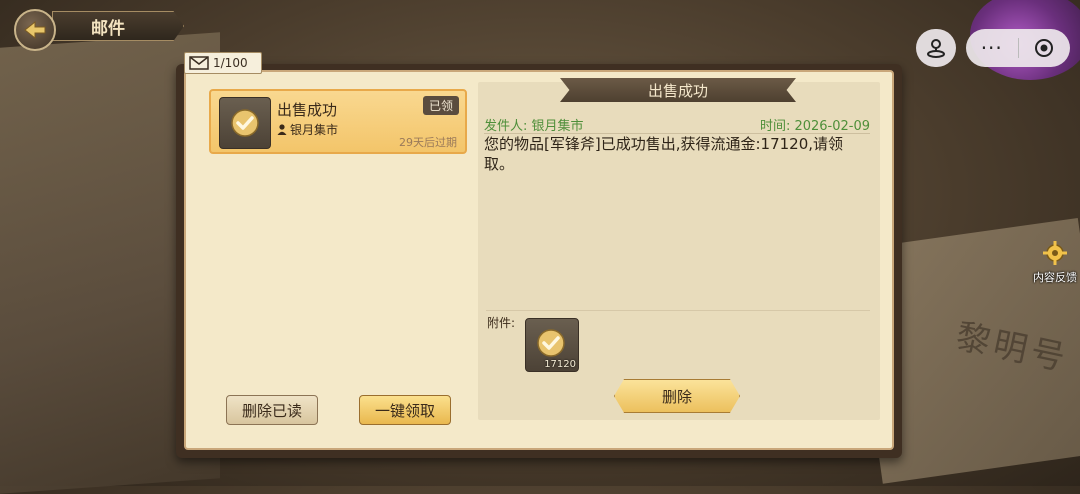  I want to click on back-arrow-icon, so click(35, 30).